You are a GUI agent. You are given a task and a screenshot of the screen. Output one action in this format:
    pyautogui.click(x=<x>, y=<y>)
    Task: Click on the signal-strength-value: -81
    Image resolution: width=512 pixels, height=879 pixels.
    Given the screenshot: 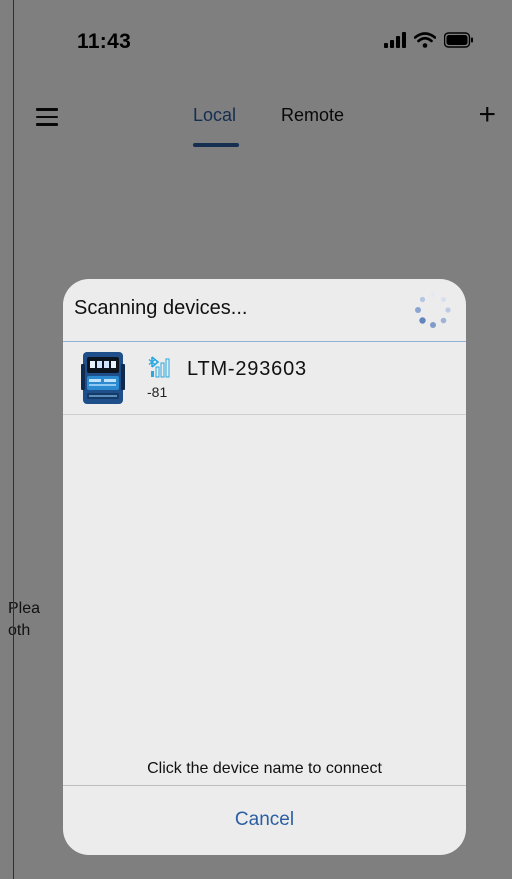 What is the action you would take?
    pyautogui.click(x=157, y=392)
    